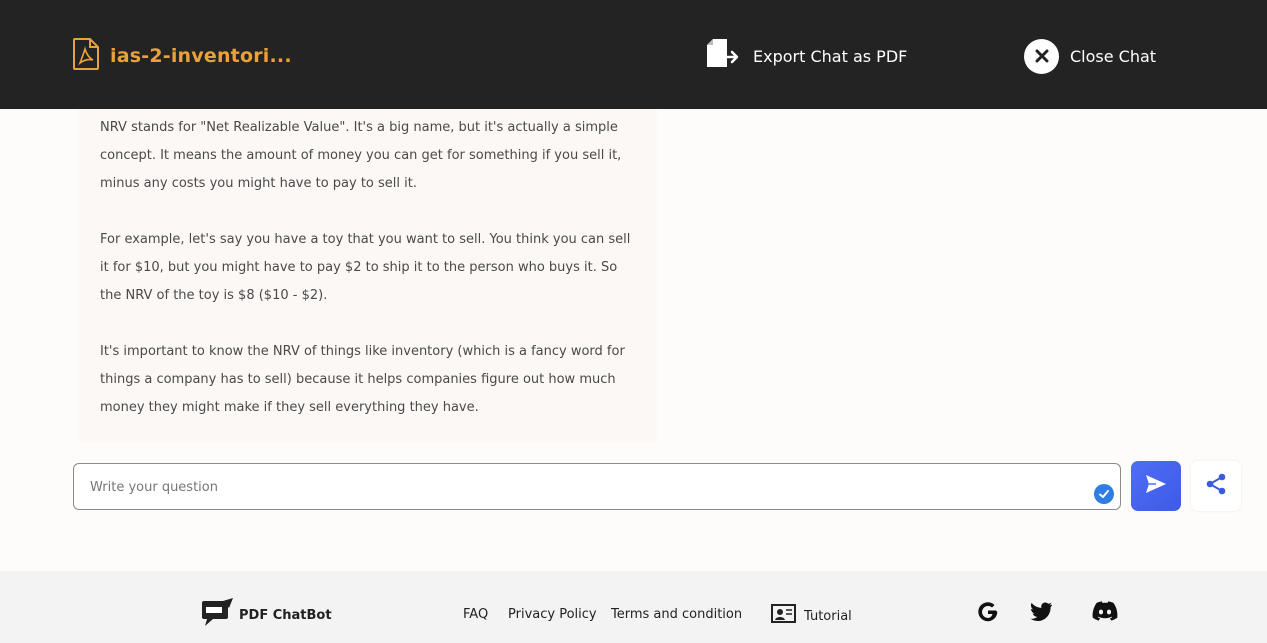  Describe the element at coordinates (552, 614) in the screenshot. I see `privacy-policy-link: Privacy Policy` at that location.